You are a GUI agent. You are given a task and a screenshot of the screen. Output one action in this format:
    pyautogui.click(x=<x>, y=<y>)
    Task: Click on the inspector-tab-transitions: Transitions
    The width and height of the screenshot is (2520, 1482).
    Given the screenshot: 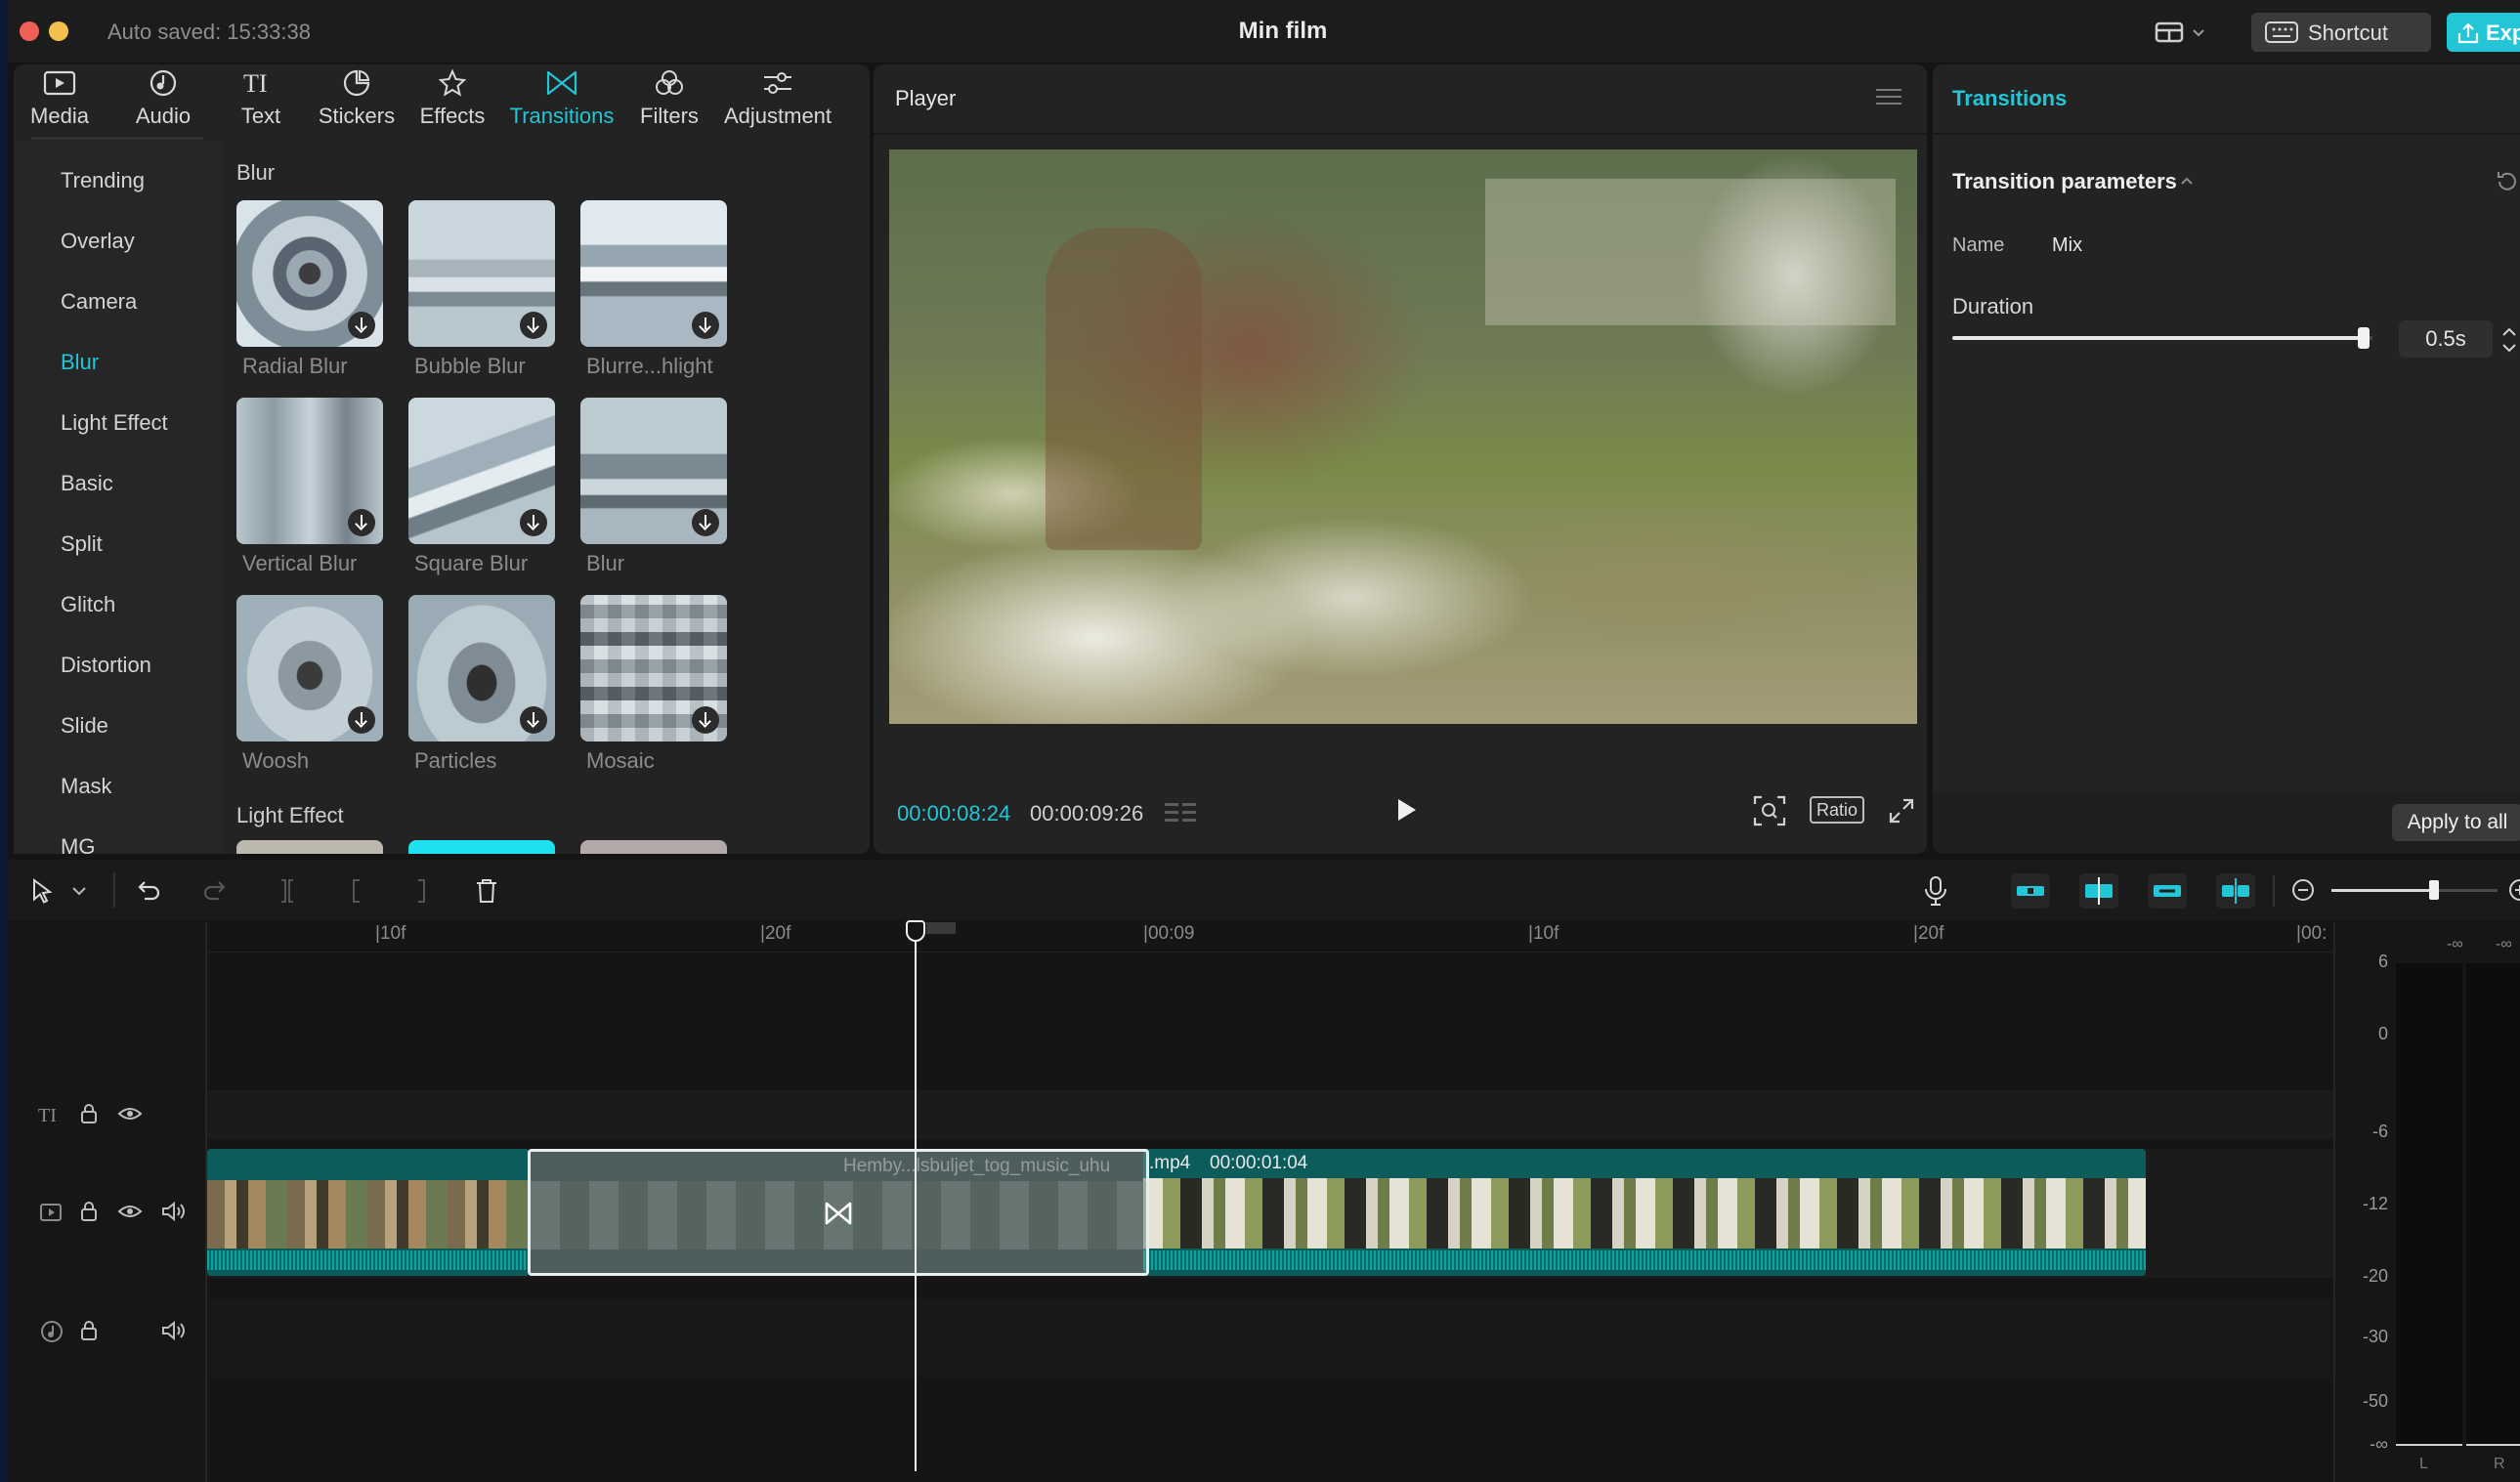 What is the action you would take?
    pyautogui.click(x=2009, y=98)
    